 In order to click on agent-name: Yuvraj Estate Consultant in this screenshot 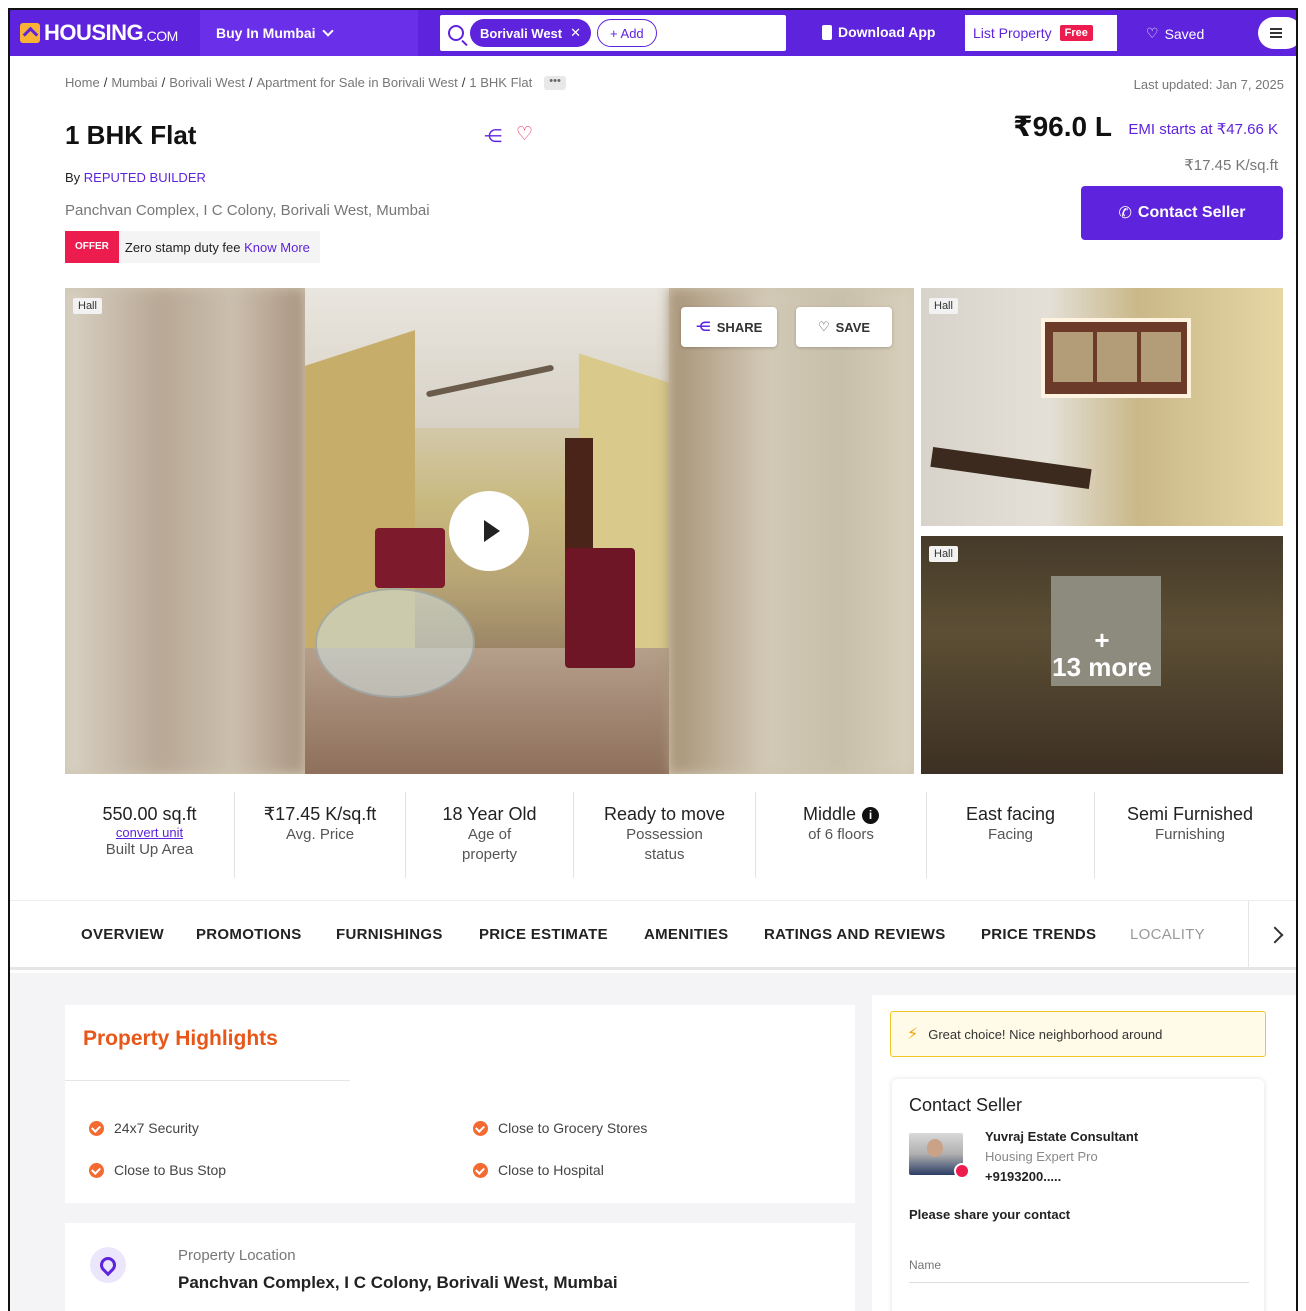, I will do `click(1061, 1136)`.